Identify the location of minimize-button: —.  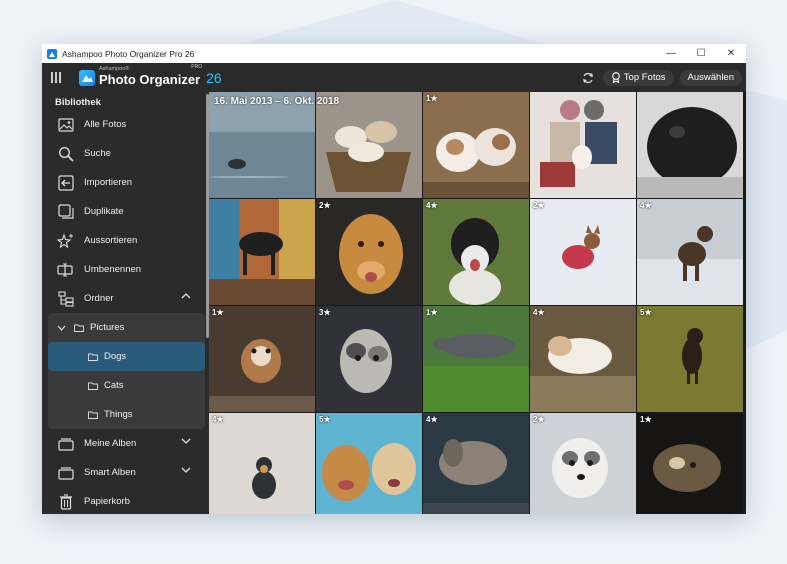
(671, 53).